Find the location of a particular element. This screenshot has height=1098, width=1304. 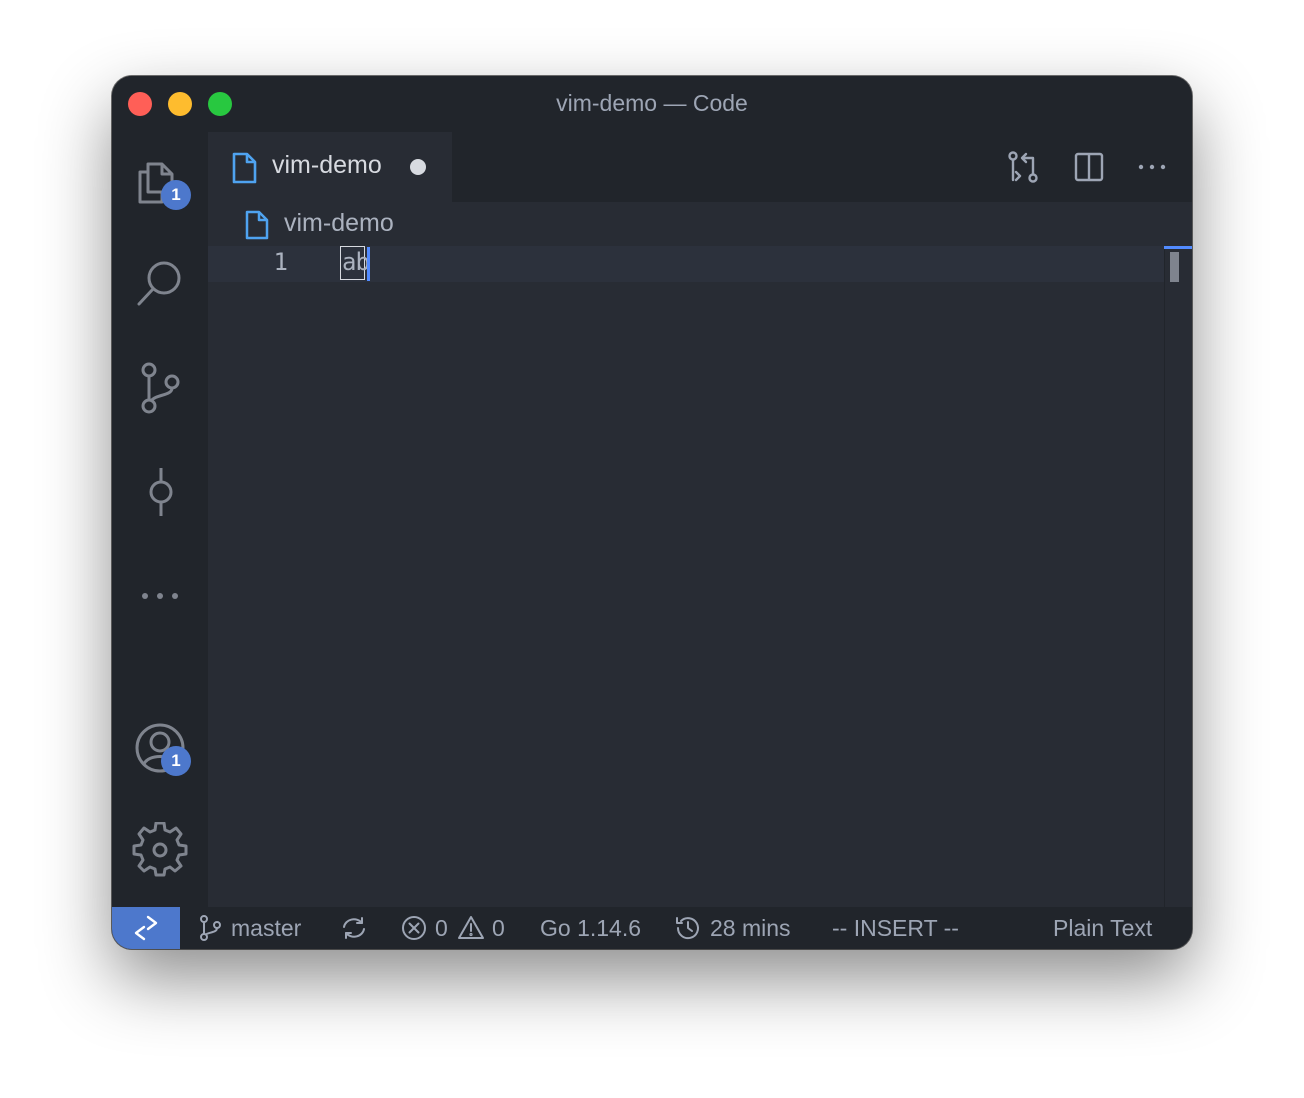

gear-icon is located at coordinates (160, 849).